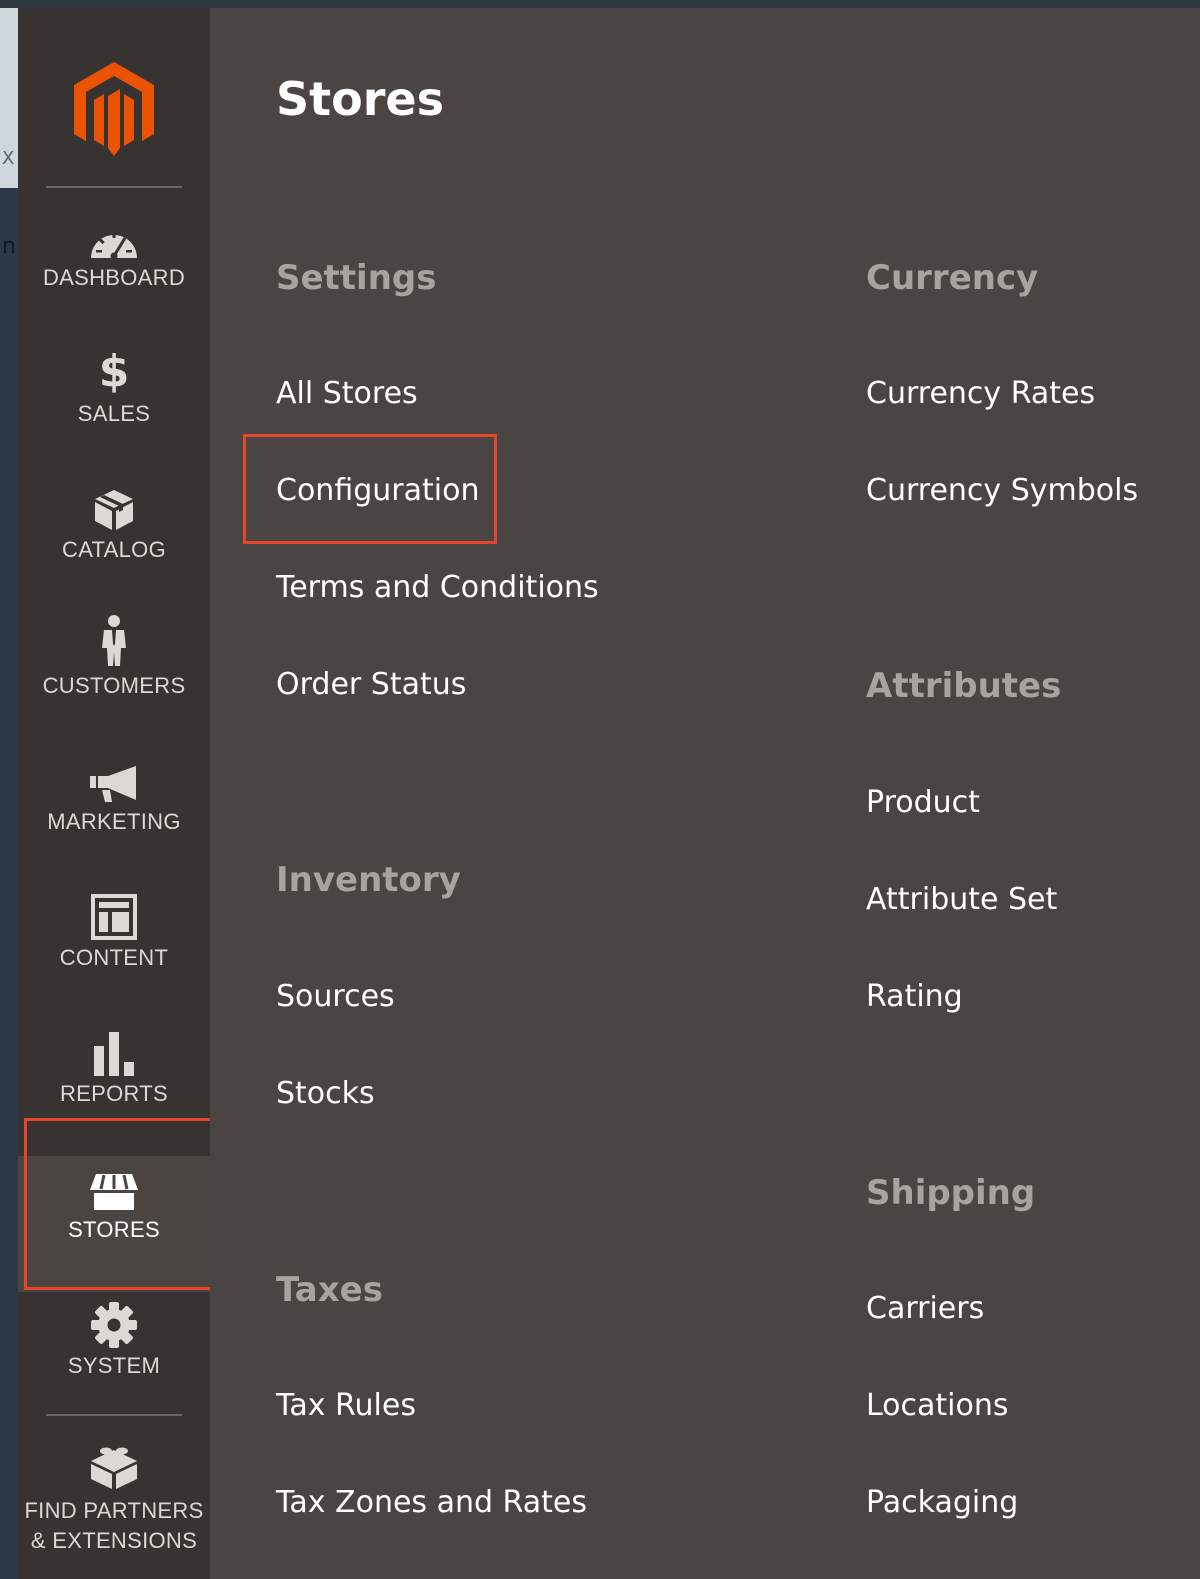  I want to click on menu-link-terms-and-conditions: Terms and Conditions, so click(437, 587).